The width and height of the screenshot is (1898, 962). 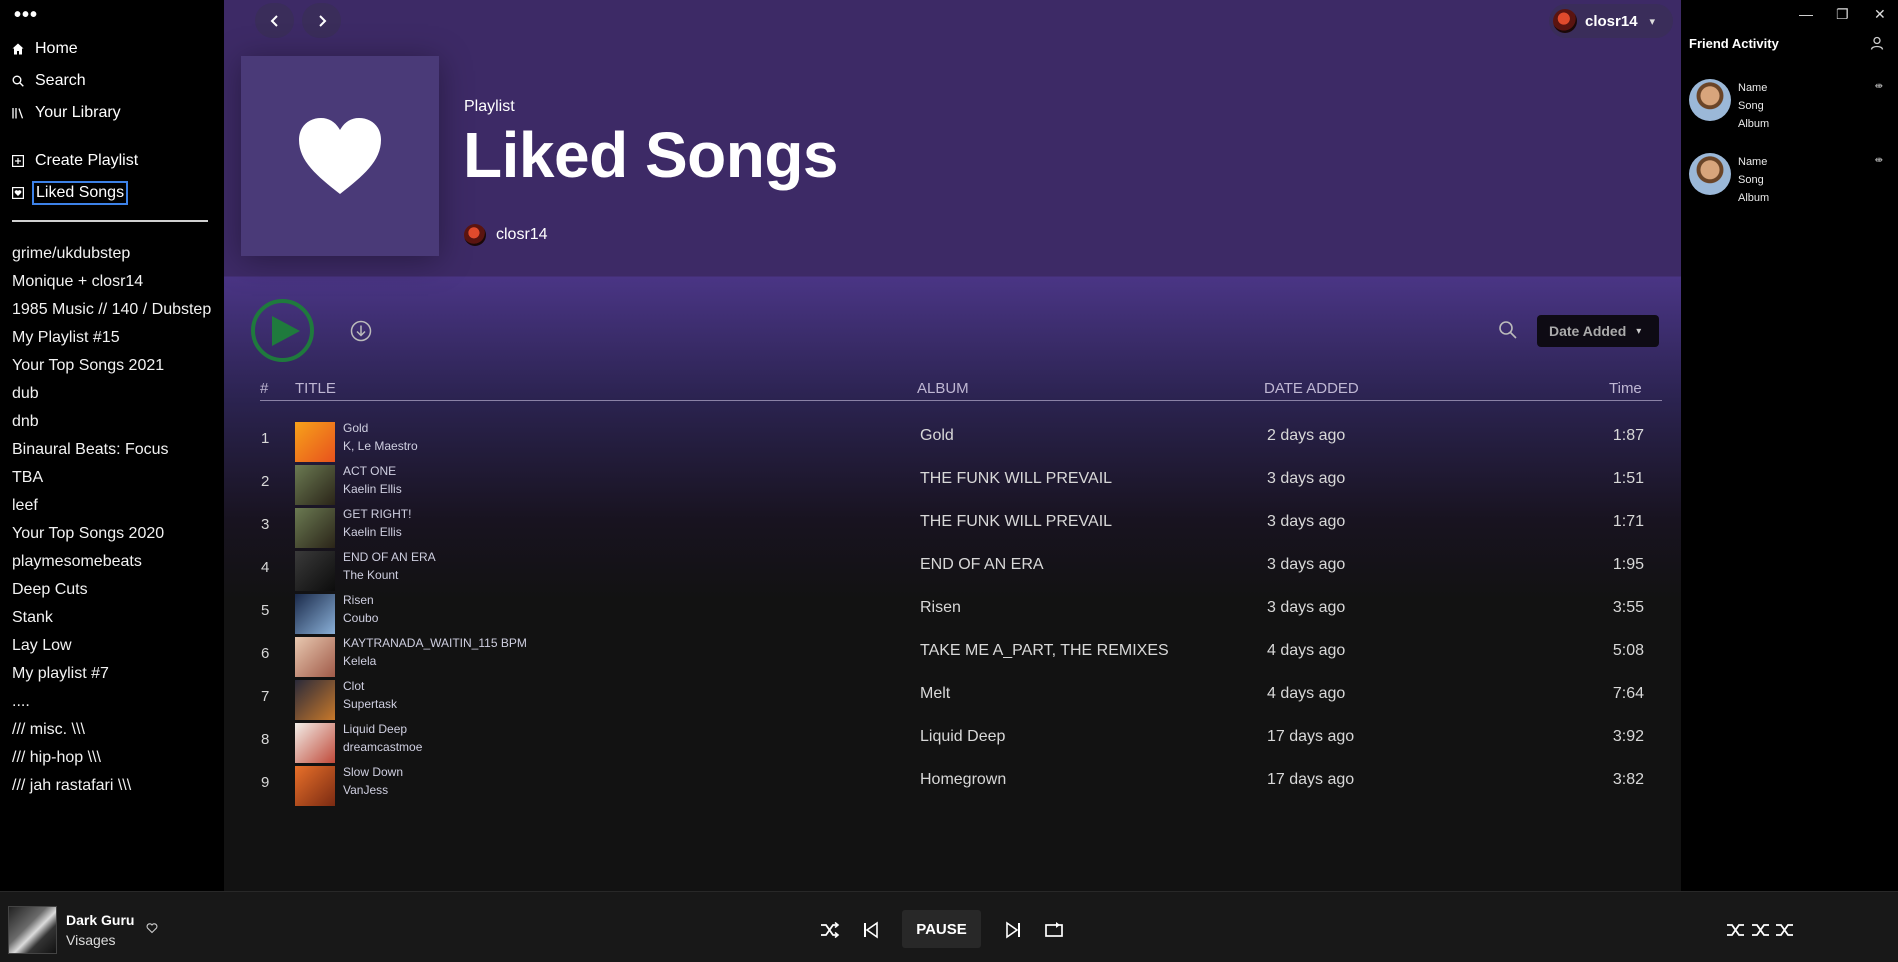 What do you see at coordinates (941, 929) in the screenshot?
I see `pause-button: PAUSE` at bounding box center [941, 929].